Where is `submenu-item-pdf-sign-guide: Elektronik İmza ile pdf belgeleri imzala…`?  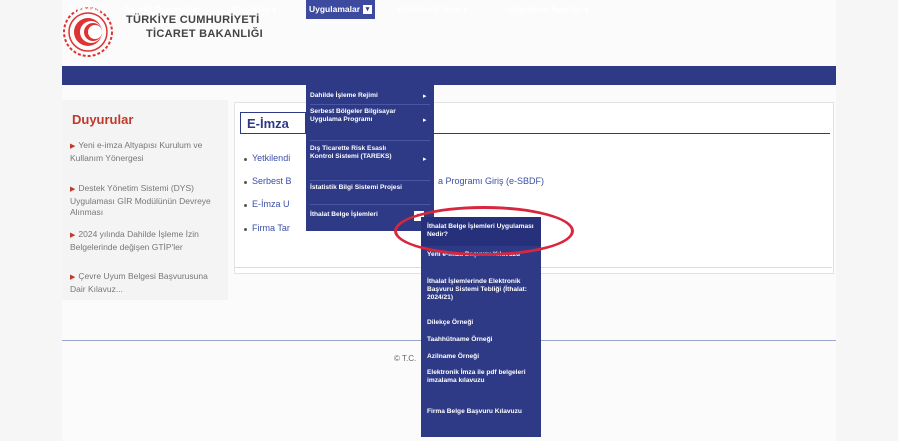
submenu-item-pdf-sign-guide: Elektronik İmza ile pdf belgeleri imzala… is located at coordinates (482, 377).